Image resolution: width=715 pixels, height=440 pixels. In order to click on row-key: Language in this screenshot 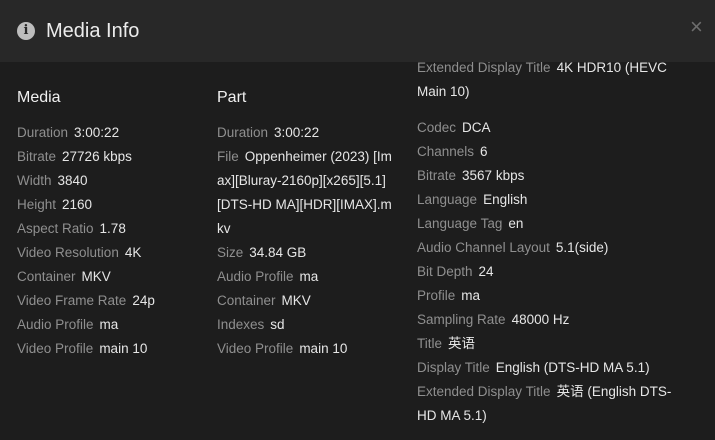, I will do `click(447, 199)`.